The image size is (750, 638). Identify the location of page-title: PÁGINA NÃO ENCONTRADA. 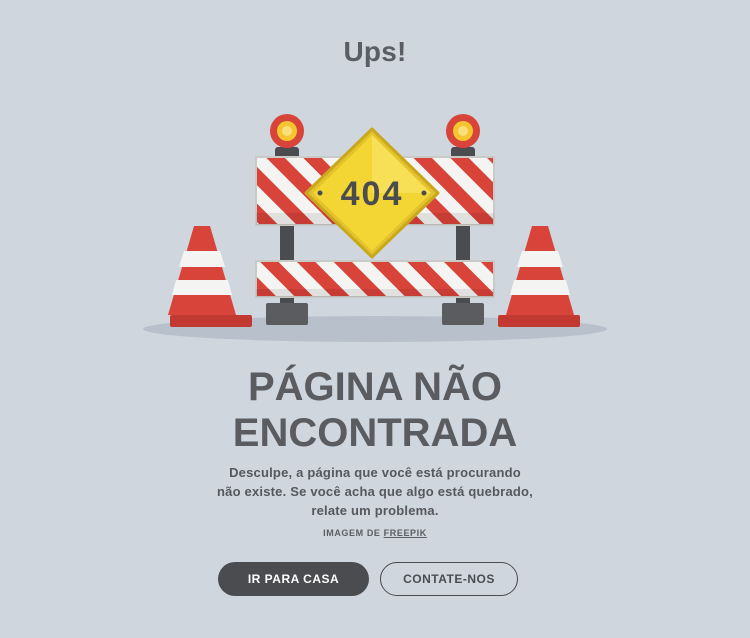
(375, 410).